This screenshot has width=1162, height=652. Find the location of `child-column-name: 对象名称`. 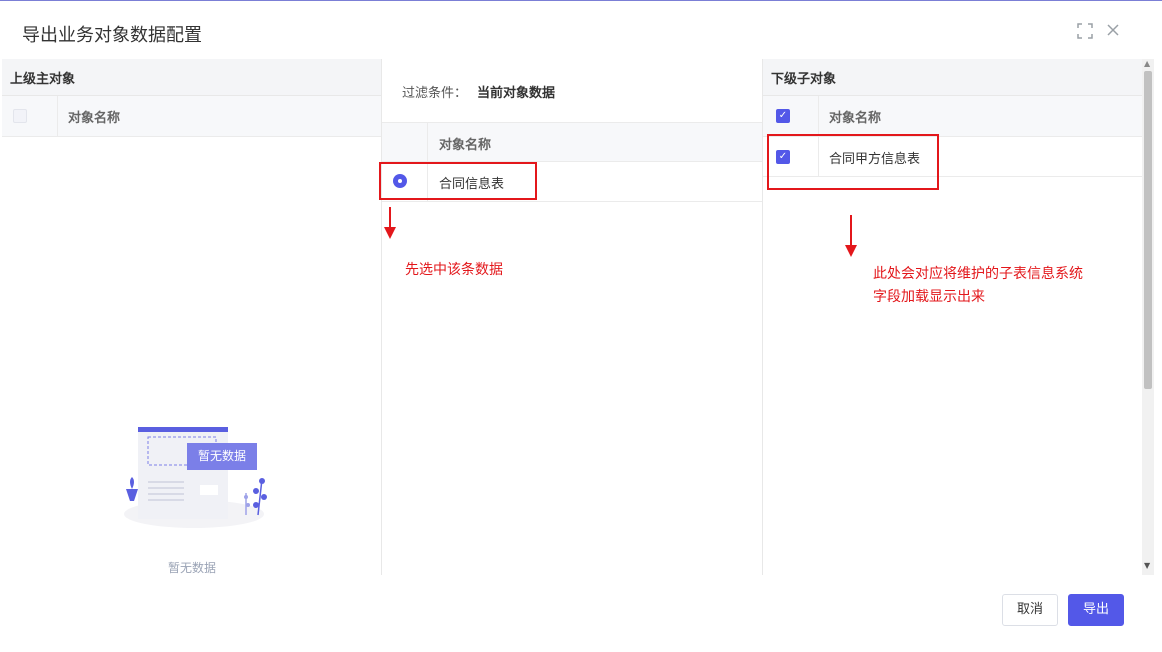

child-column-name: 对象名称 is located at coordinates (855, 118).